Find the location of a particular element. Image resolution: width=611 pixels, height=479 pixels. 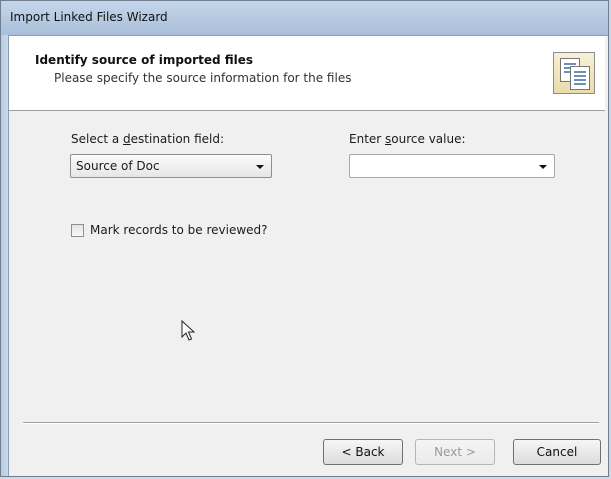

button-separator is located at coordinates (311, 423).